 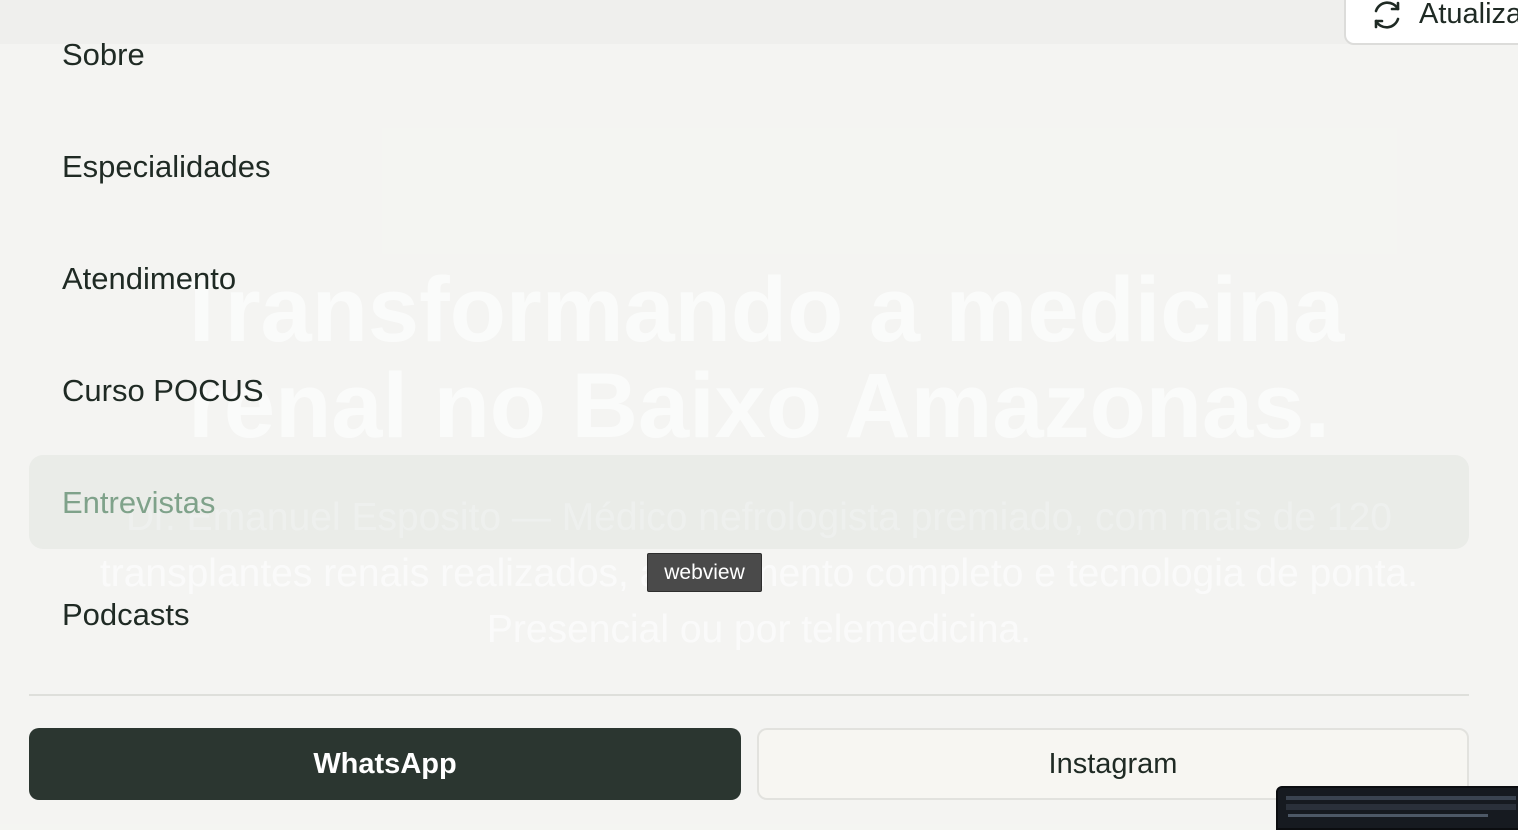 I want to click on whatsapp-button-label: WhatsApp, so click(x=385, y=763).